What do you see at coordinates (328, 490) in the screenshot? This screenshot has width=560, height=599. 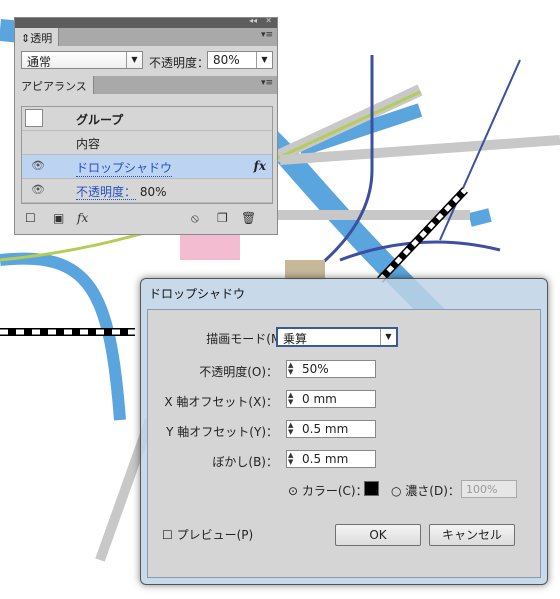 I see `color-radio: ⊙ カラー(C)：` at bounding box center [328, 490].